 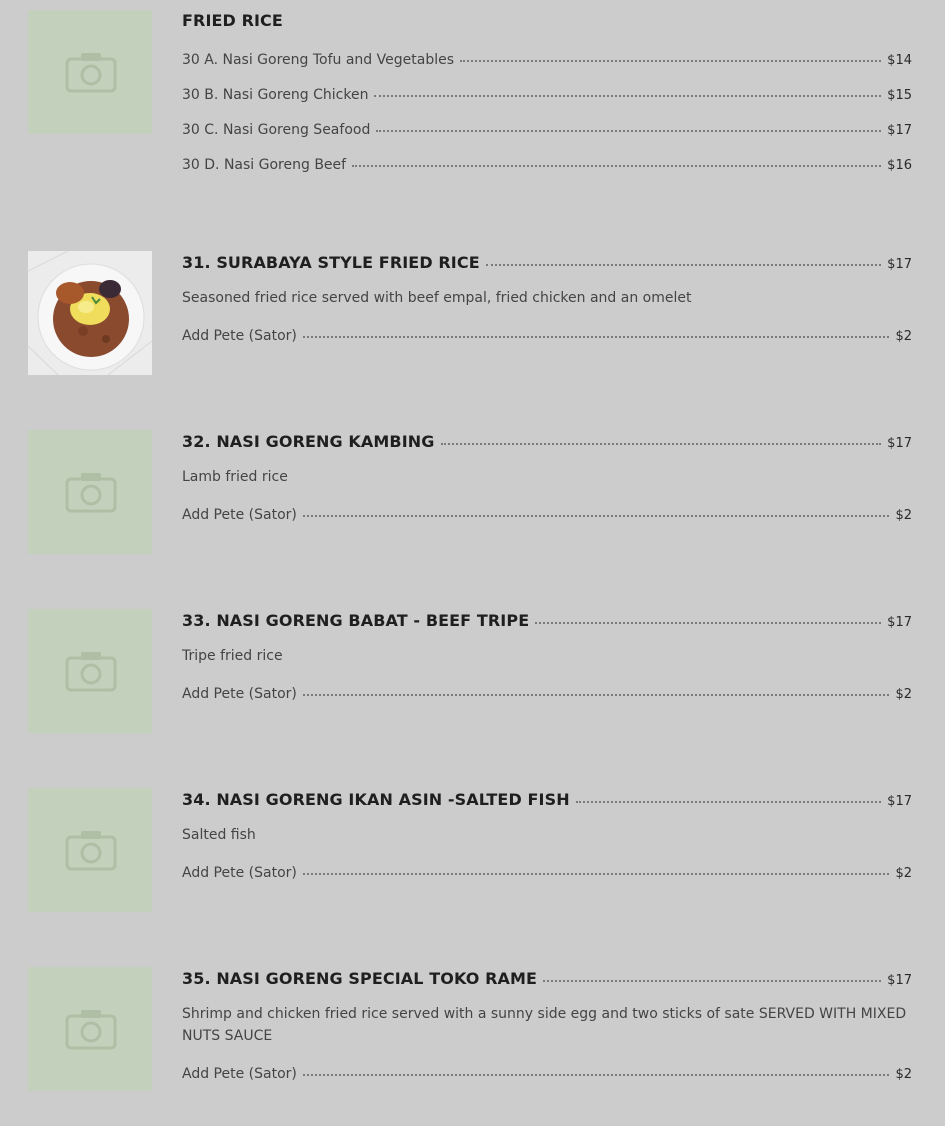 I want to click on menu-item-header: 33. NASI GORENG BABAT - BEEF TRIPE $17, so click(x=547, y=620).